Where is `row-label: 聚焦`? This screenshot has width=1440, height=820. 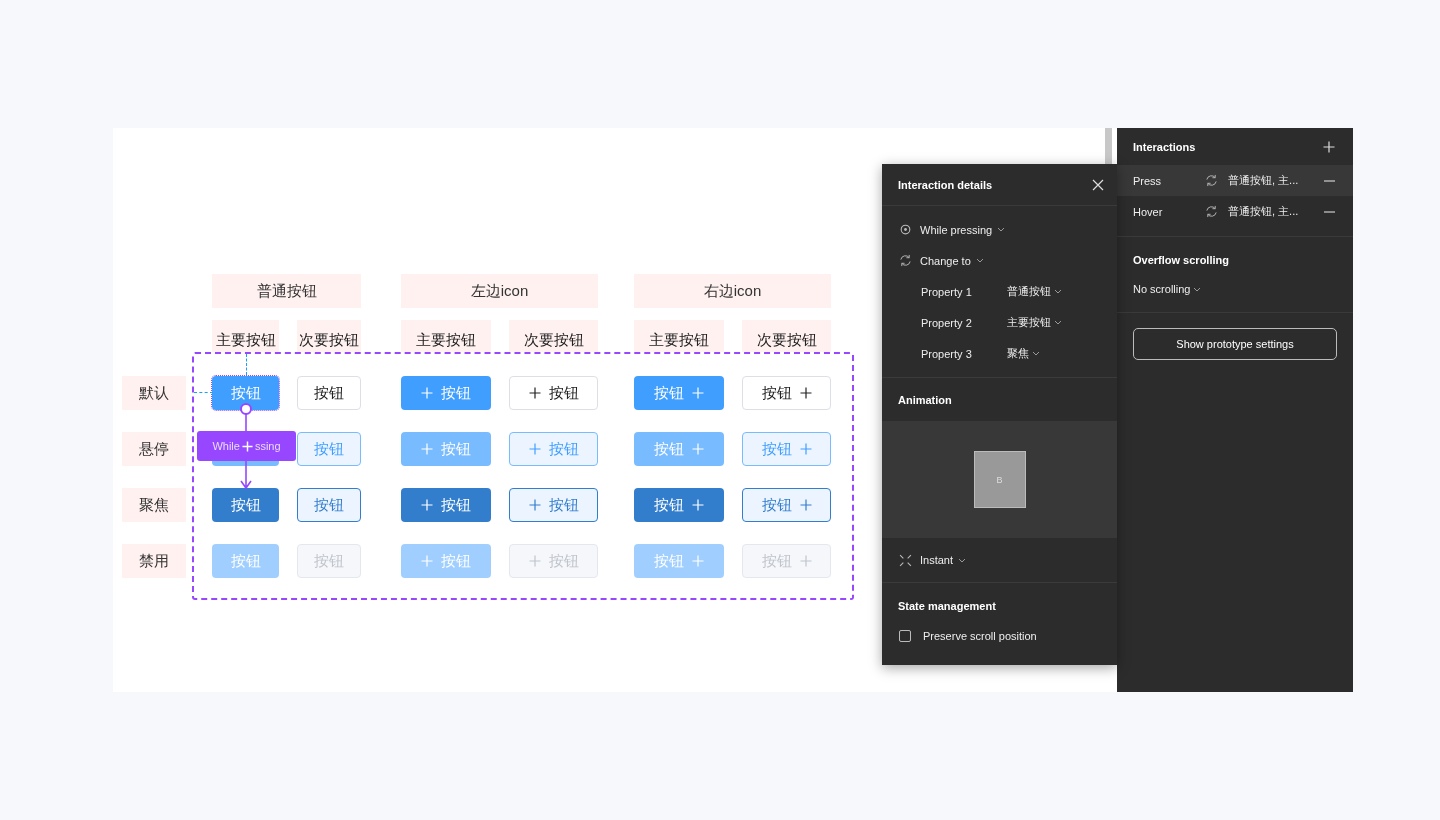
row-label: 聚焦 is located at coordinates (154, 505).